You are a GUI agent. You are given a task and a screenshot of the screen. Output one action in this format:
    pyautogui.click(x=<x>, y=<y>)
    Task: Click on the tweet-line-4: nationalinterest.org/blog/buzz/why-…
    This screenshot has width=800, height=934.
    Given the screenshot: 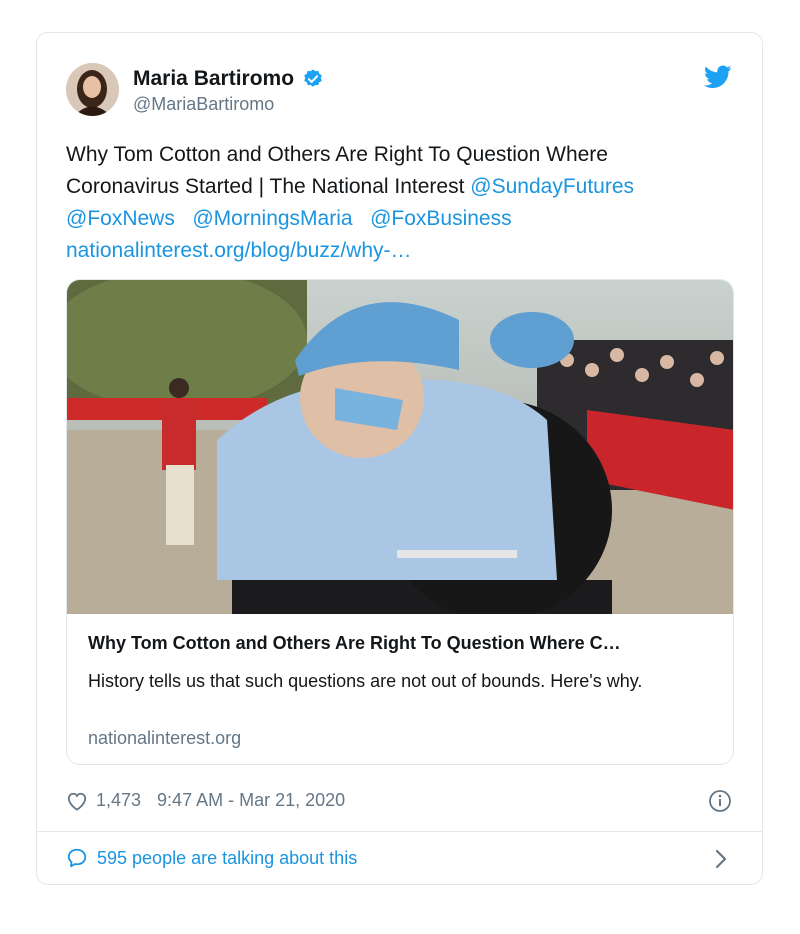 What is the action you would take?
    pyautogui.click(x=396, y=251)
    